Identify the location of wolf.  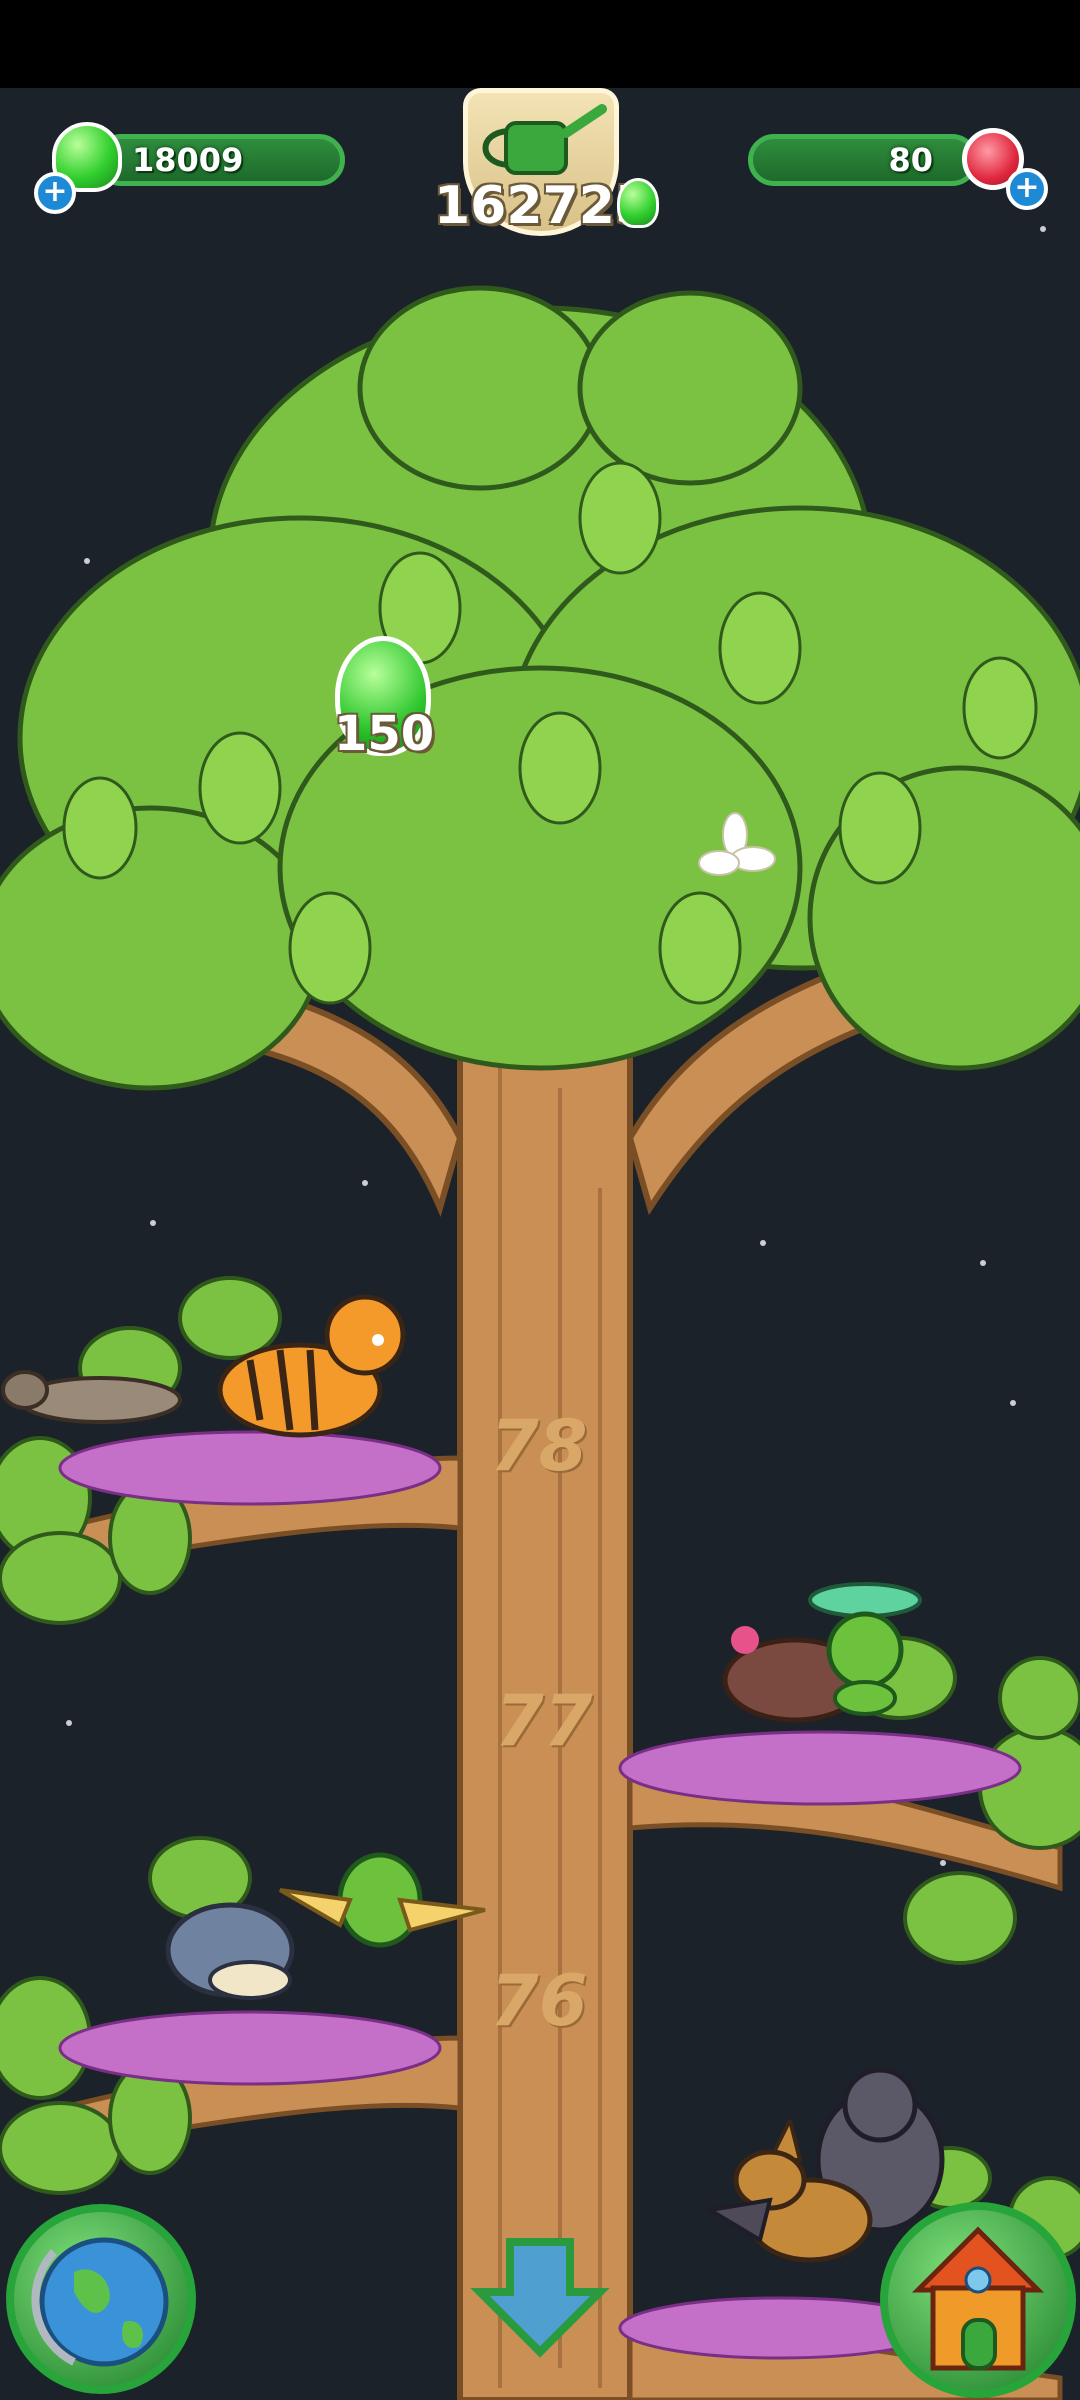
(795, 2205).